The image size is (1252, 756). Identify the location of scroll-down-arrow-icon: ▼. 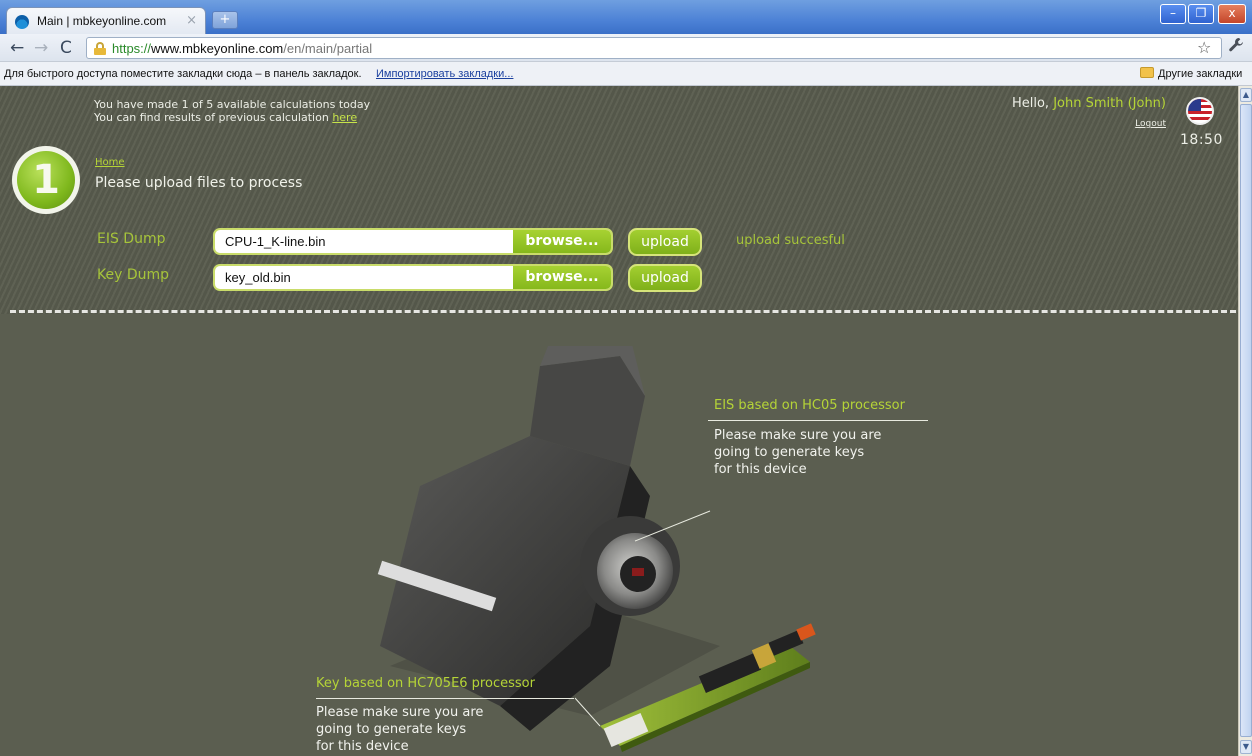
(1246, 747).